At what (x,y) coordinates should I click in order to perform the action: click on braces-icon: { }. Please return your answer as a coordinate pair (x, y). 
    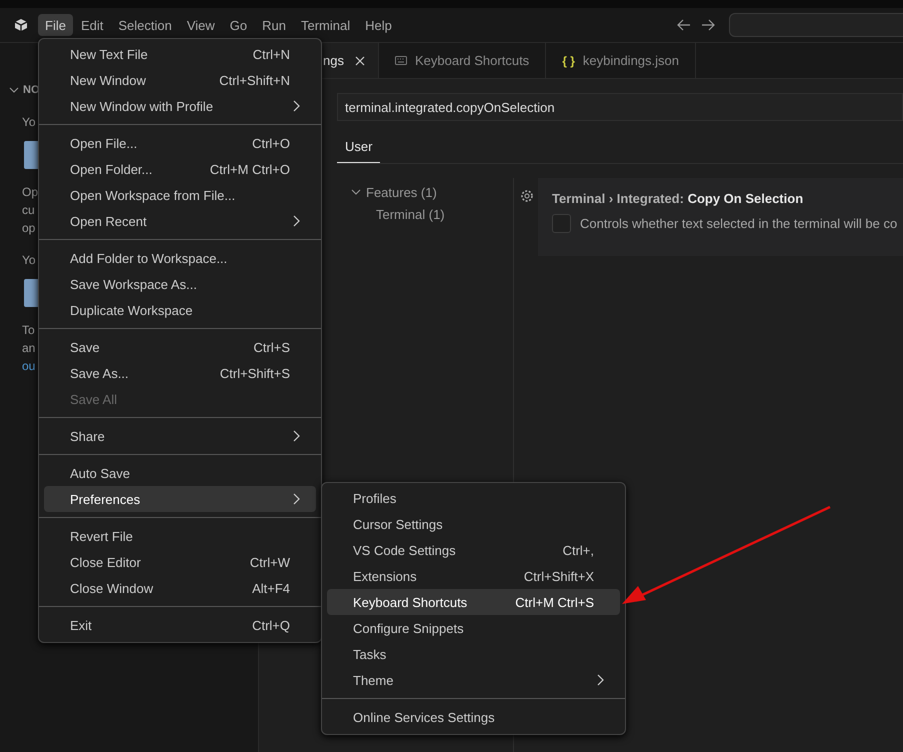
    Looking at the image, I should click on (568, 61).